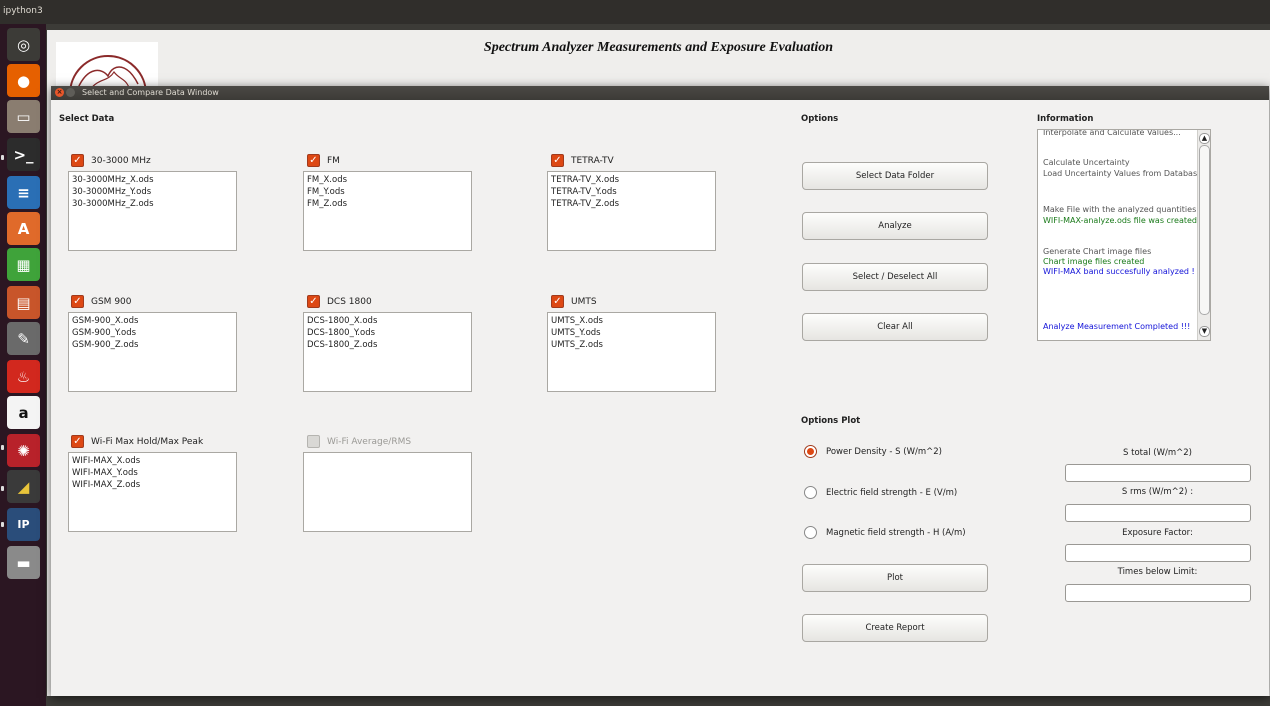 The width and height of the screenshot is (1270, 706). What do you see at coordinates (895, 277) in the screenshot?
I see `select-deselect-all-button: Select / Deselect All` at bounding box center [895, 277].